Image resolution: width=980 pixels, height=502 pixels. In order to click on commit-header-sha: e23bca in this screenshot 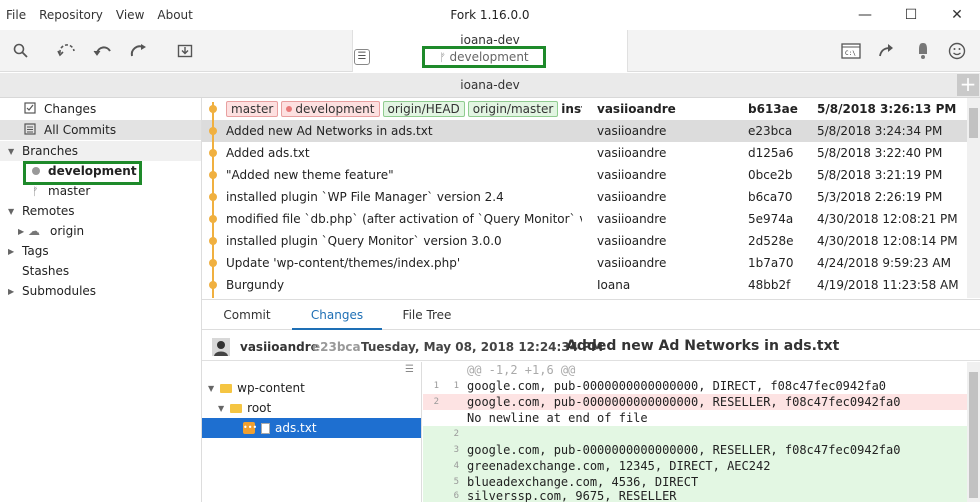, I will do `click(336, 347)`.